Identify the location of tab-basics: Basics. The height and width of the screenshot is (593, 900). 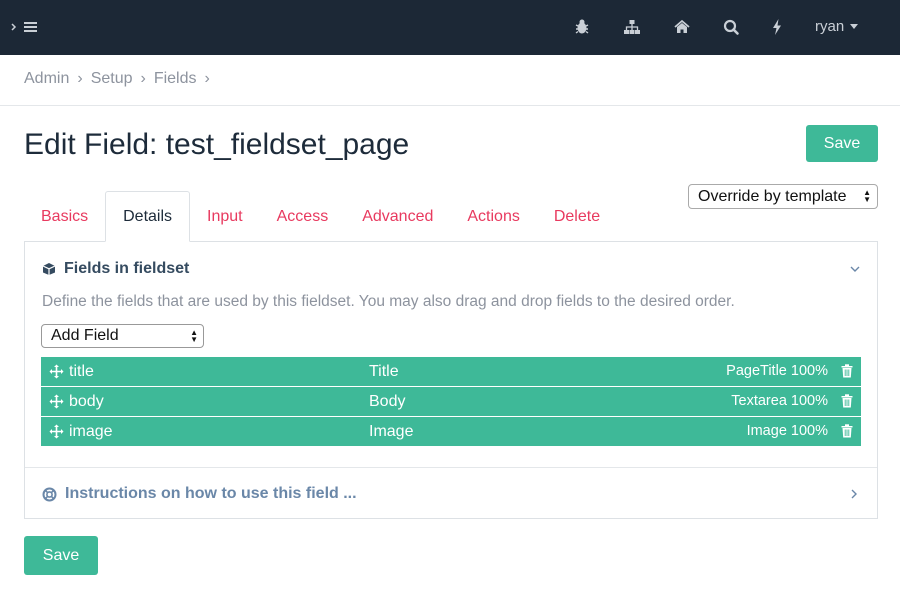
(64, 216).